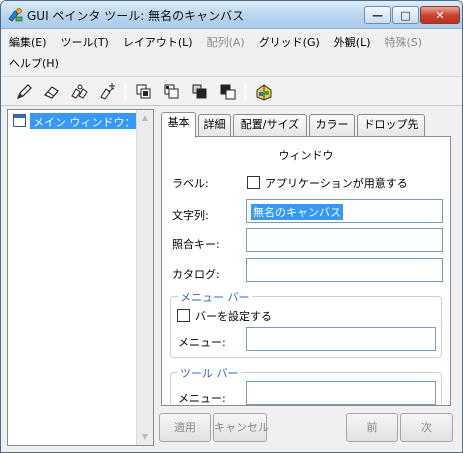  I want to click on maximize-icon: □, so click(405, 15).